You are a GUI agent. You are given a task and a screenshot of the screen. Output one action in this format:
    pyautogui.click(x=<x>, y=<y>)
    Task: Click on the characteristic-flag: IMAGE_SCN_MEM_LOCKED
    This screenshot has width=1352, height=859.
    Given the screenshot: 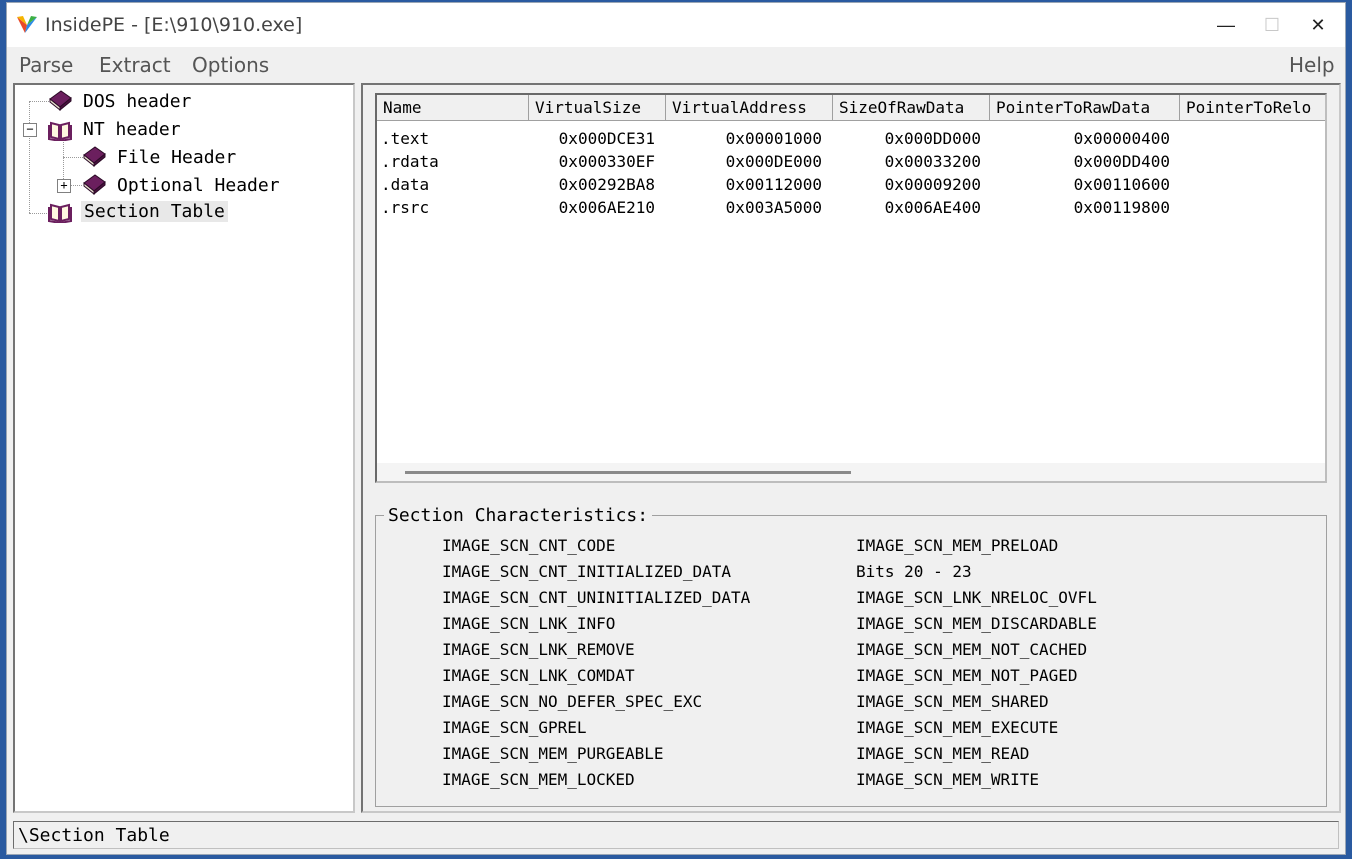 What is the action you would take?
    pyautogui.click(x=538, y=779)
    